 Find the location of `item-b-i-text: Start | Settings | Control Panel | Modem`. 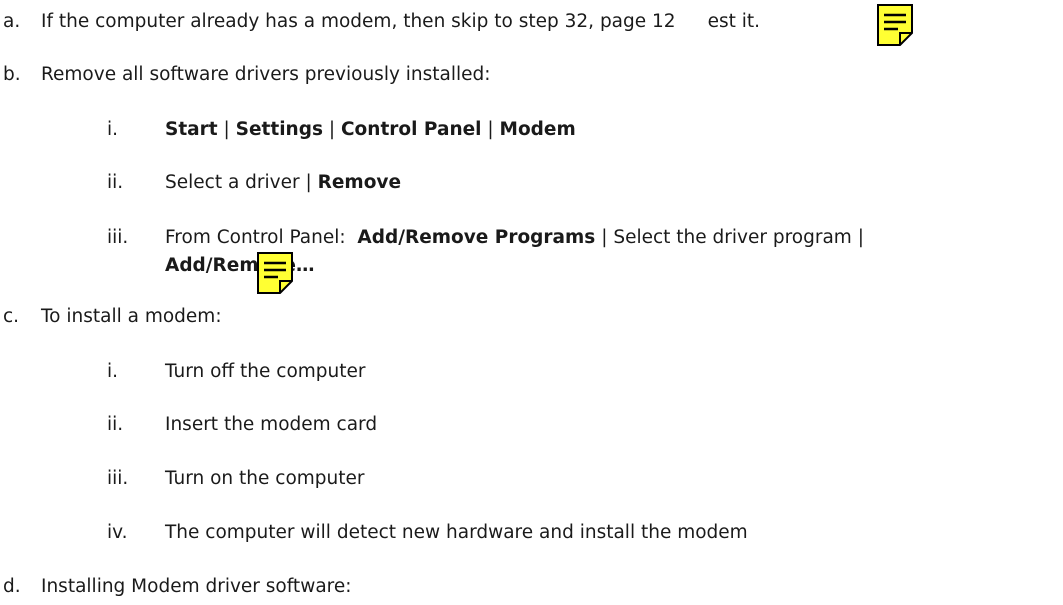

item-b-i-text: Start | Settings | Control Panel | Modem is located at coordinates (370, 129).